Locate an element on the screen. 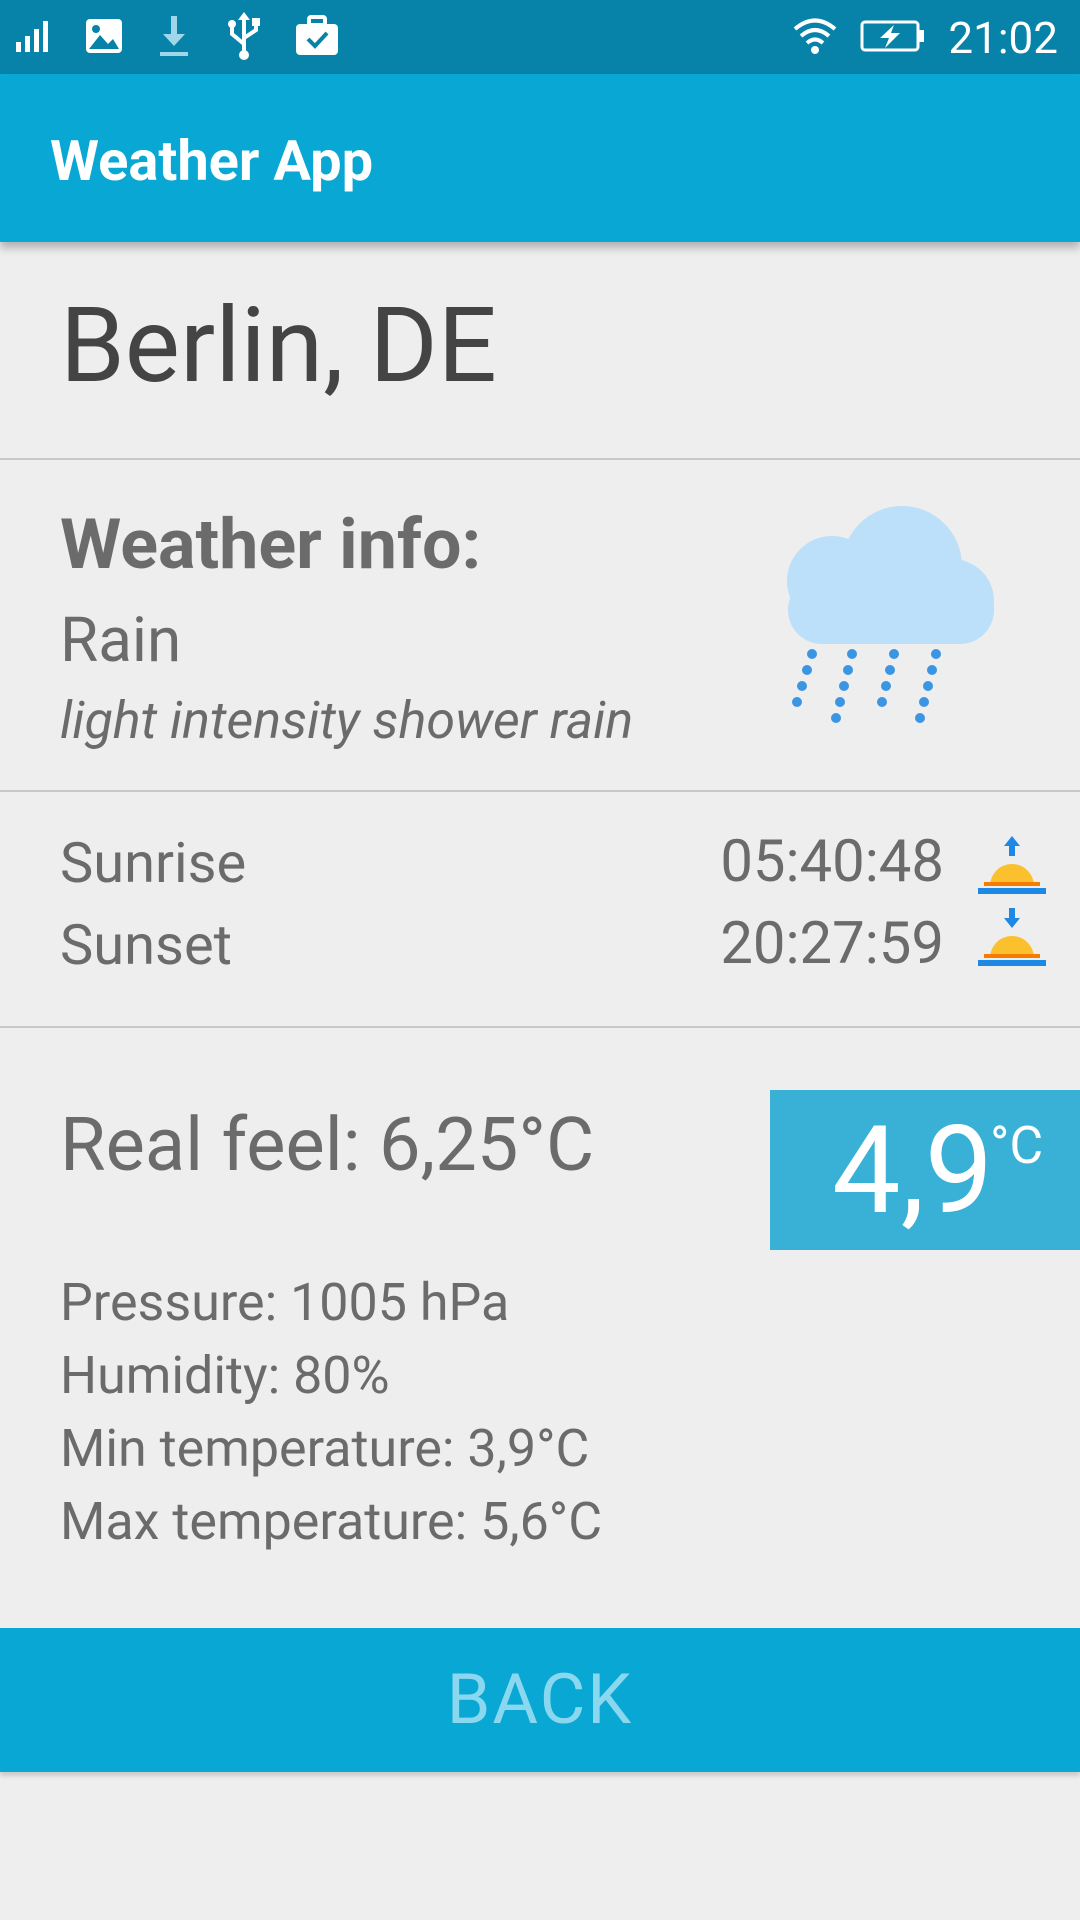 This screenshot has height=1920, width=1080. sunrise-icon is located at coordinates (1012, 866).